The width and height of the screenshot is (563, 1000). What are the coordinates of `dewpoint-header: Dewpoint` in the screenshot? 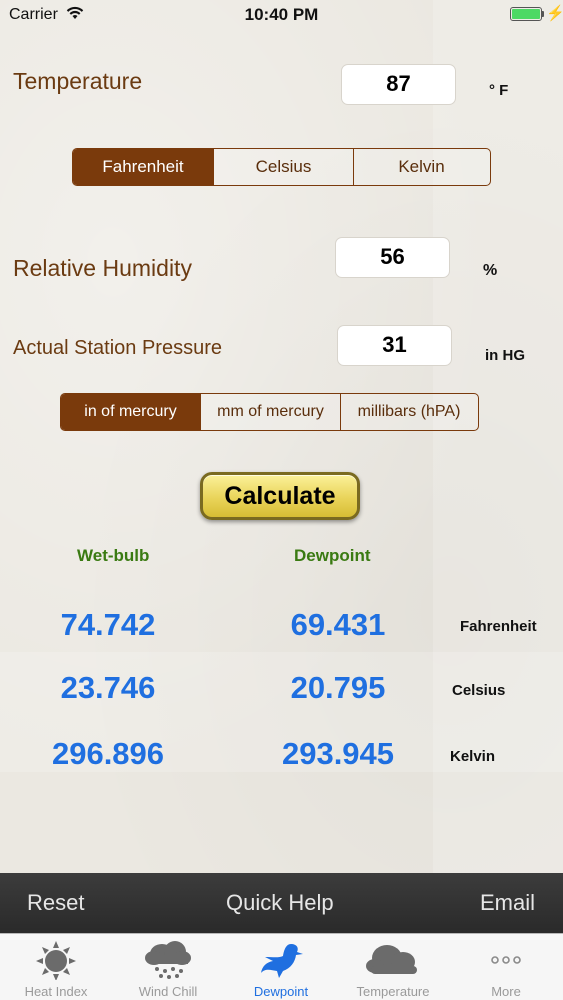 It's located at (332, 555).